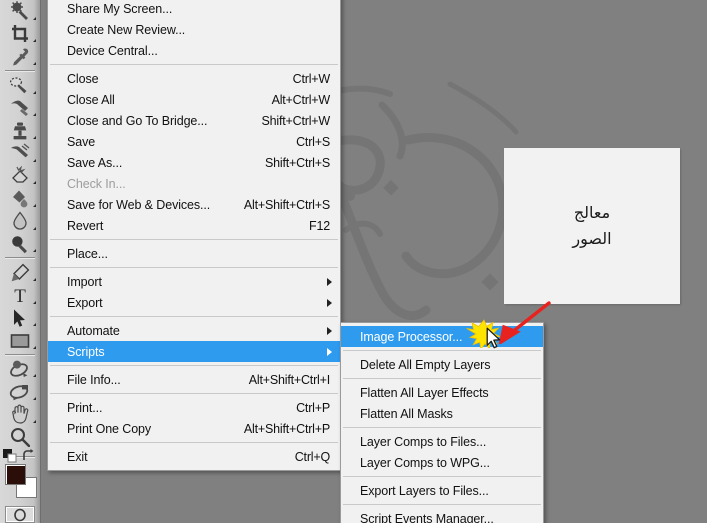 Image resolution: width=707 pixels, height=523 pixels. Describe the element at coordinates (194, 225) in the screenshot. I see `menu-item-revert: Revert F12` at that location.